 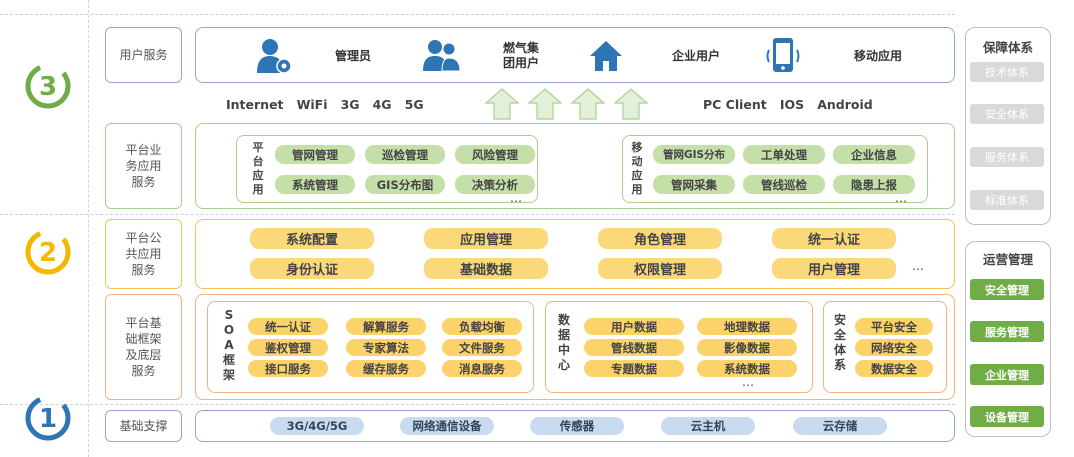 I want to click on label-business-app: 平台业 务应用 服务, so click(x=143, y=166).